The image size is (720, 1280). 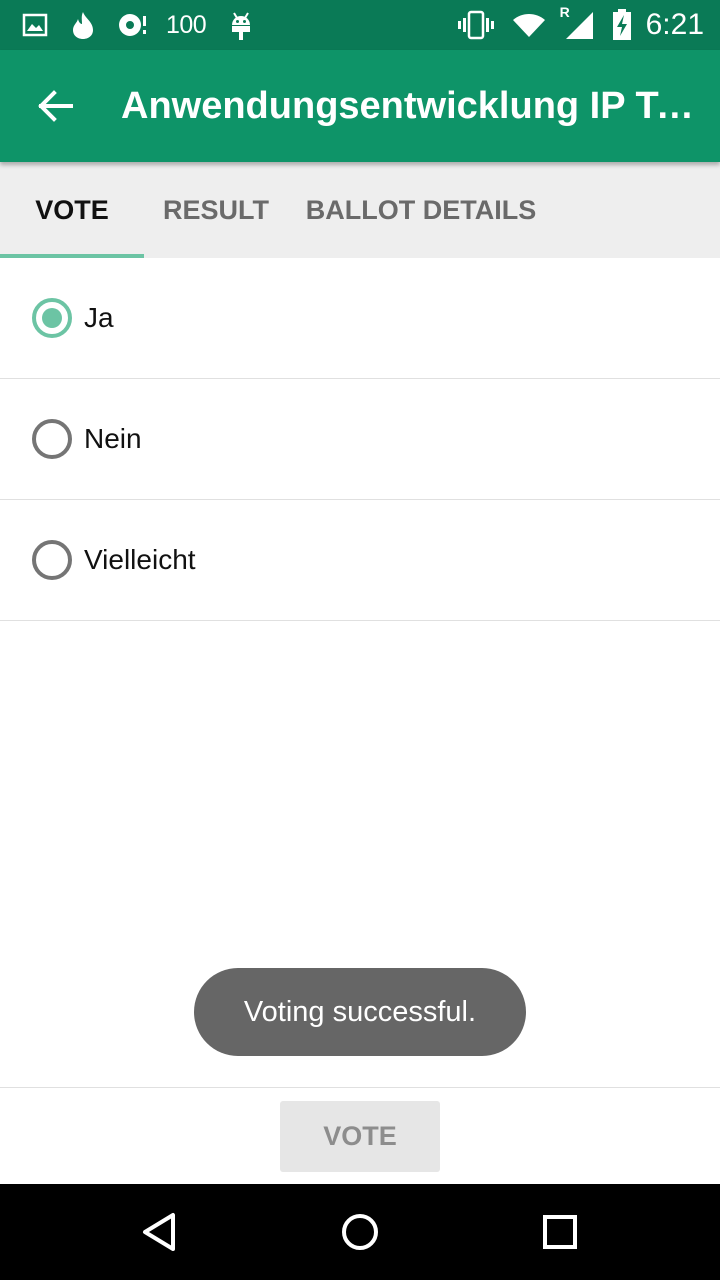 I want to click on wifi-icon, so click(x=529, y=25).